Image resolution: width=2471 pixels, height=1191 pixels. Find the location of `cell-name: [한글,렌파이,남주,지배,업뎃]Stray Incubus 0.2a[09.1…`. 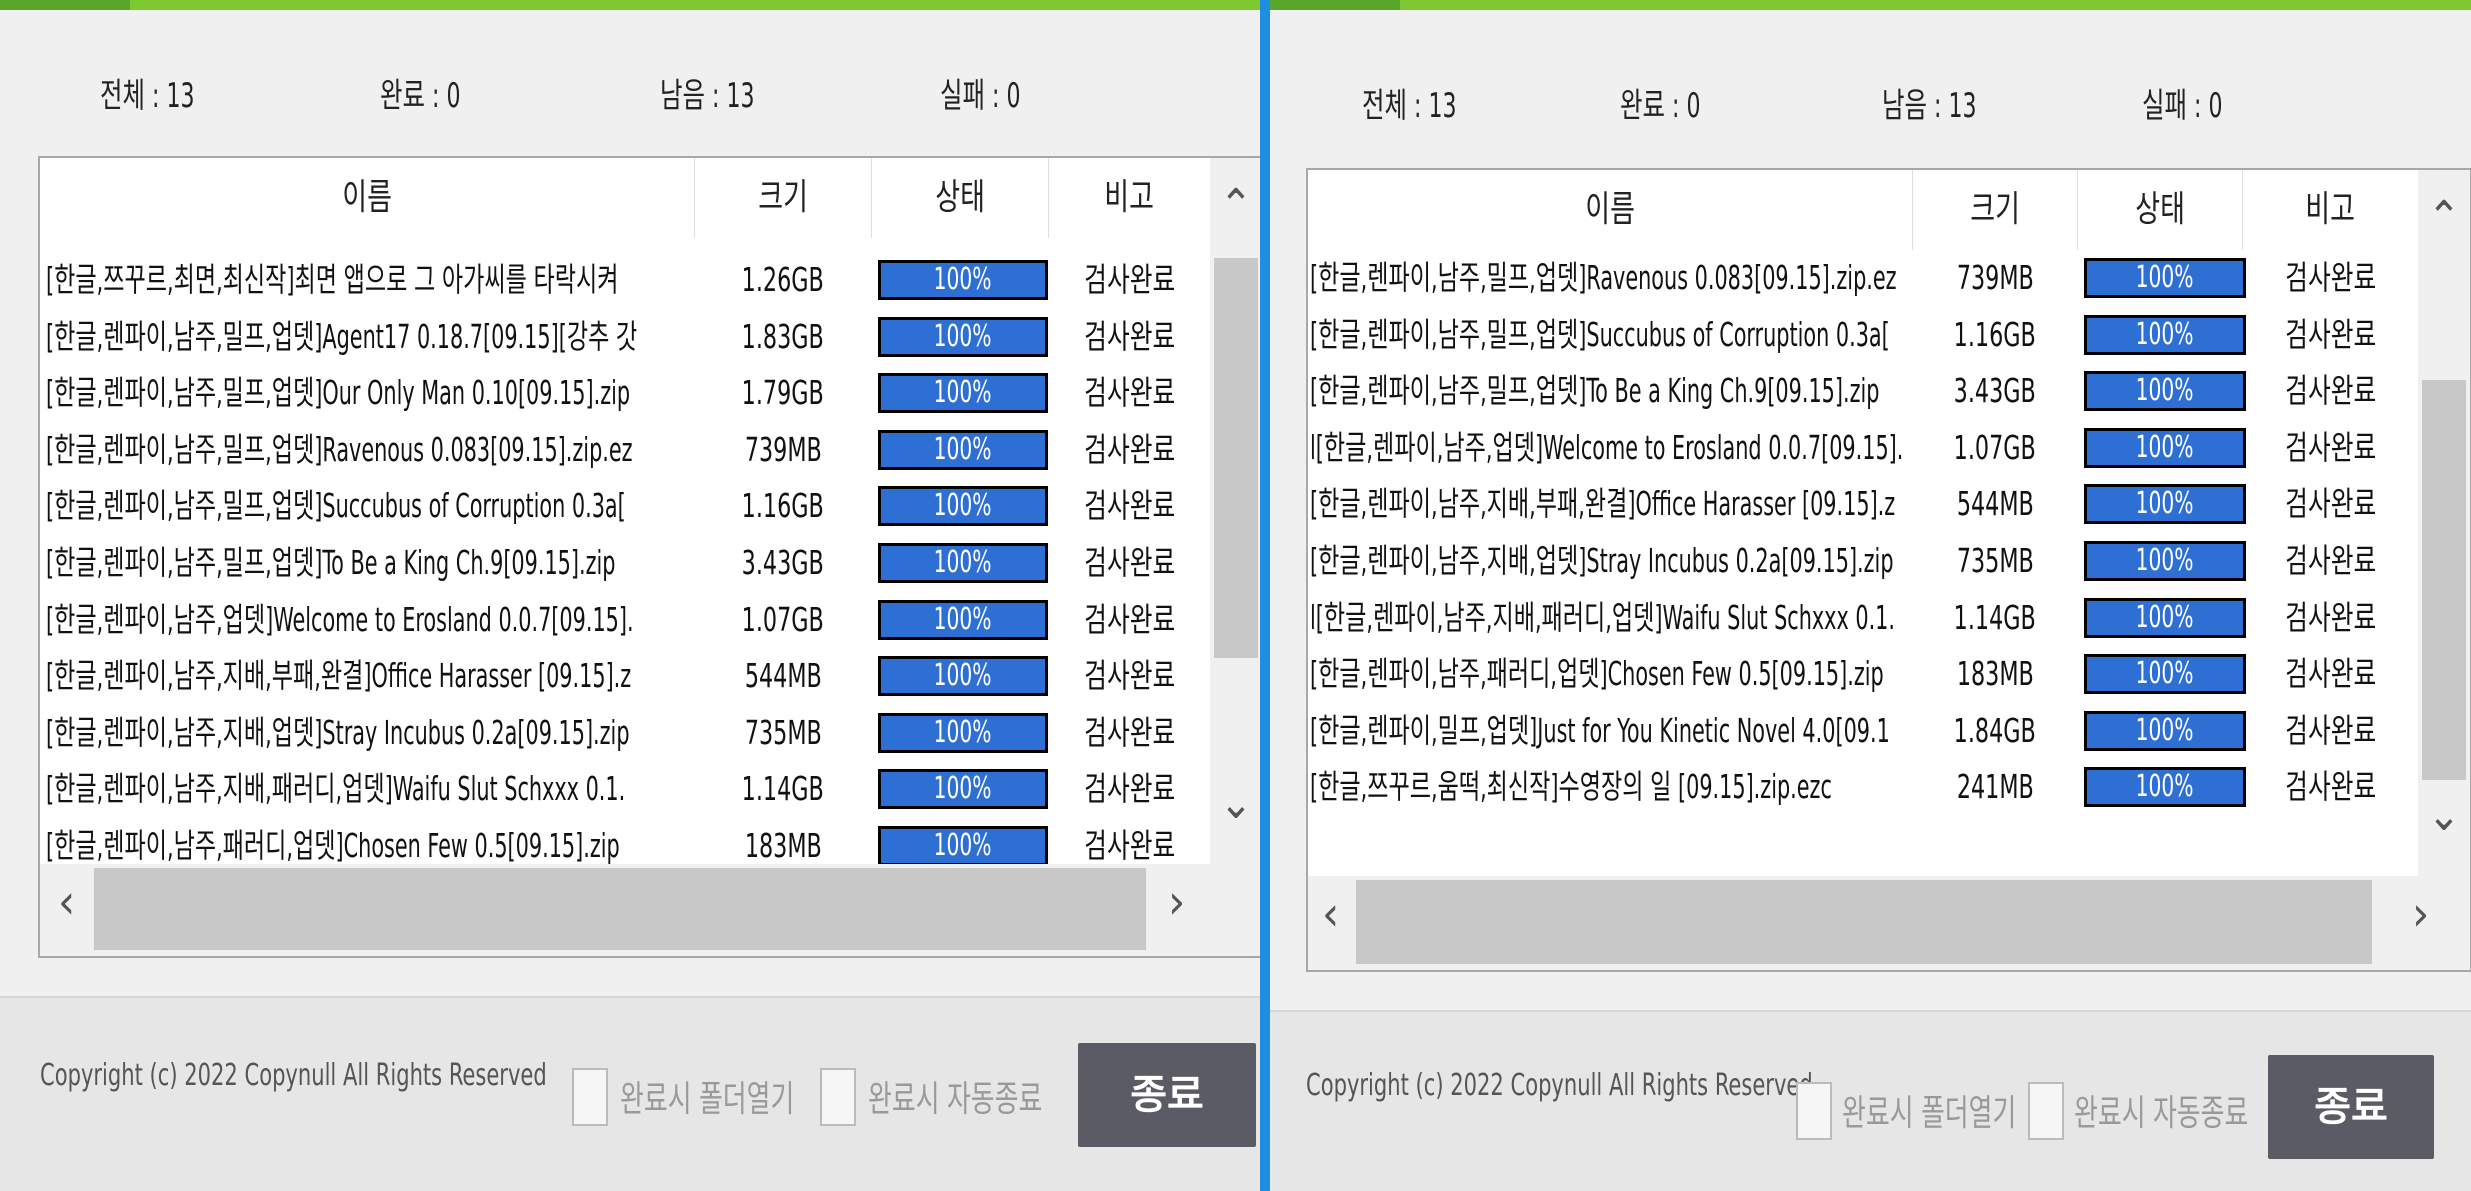

cell-name: [한글,렌파이,남주,지배,업뎃]Stray Incubus 0.2a[09.1… is located at coordinates (369, 733).